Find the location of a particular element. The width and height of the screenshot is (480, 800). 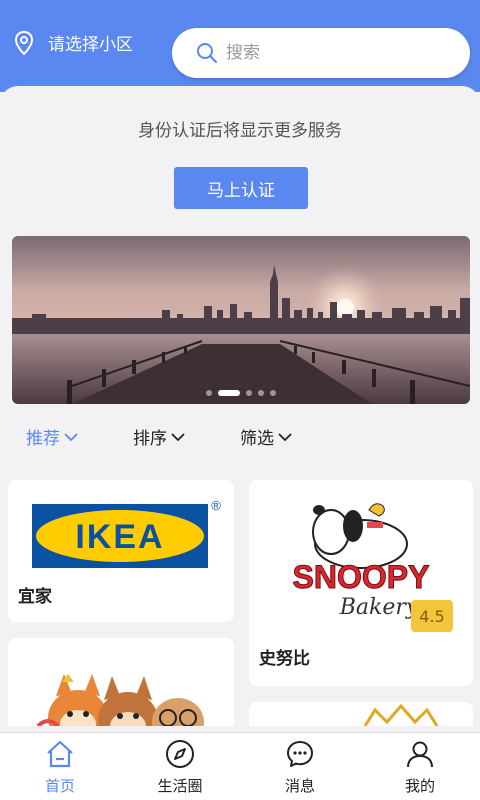

ikea-registered-mark: ® is located at coordinates (216, 505).